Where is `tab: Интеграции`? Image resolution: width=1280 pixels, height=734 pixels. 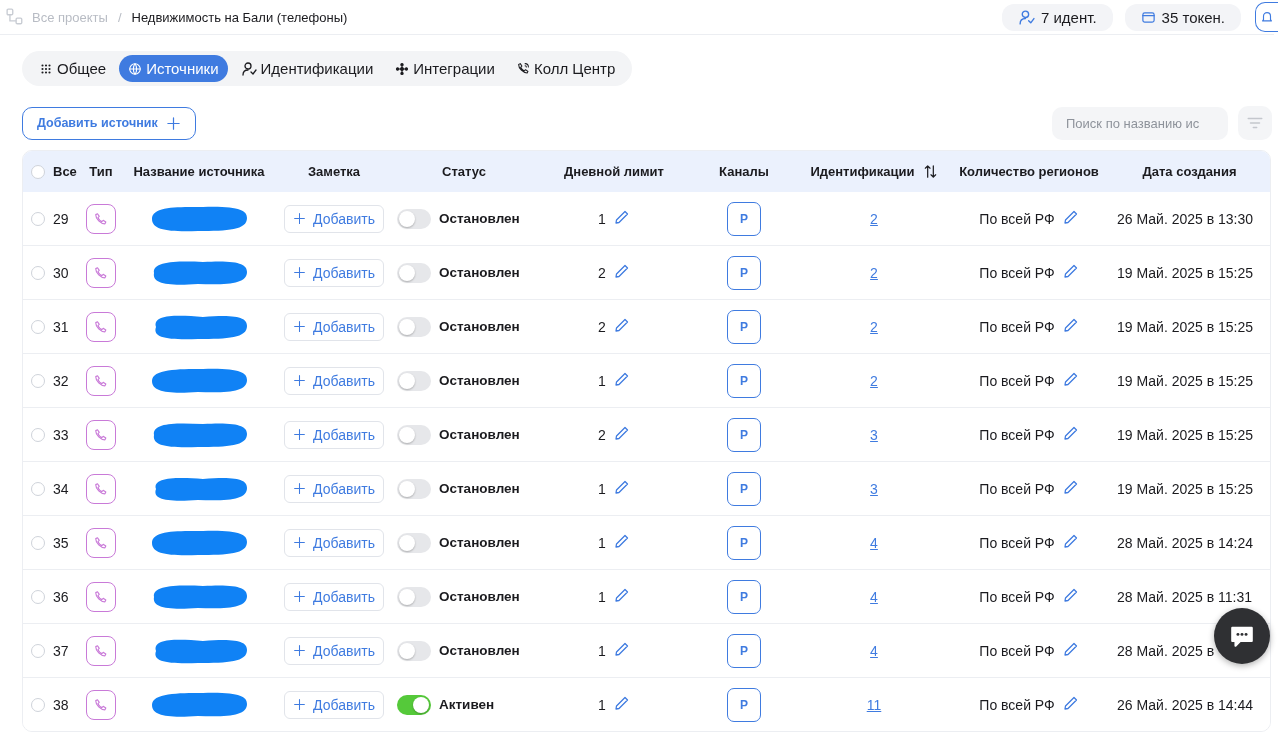 tab: Интеграции is located at coordinates (445, 68).